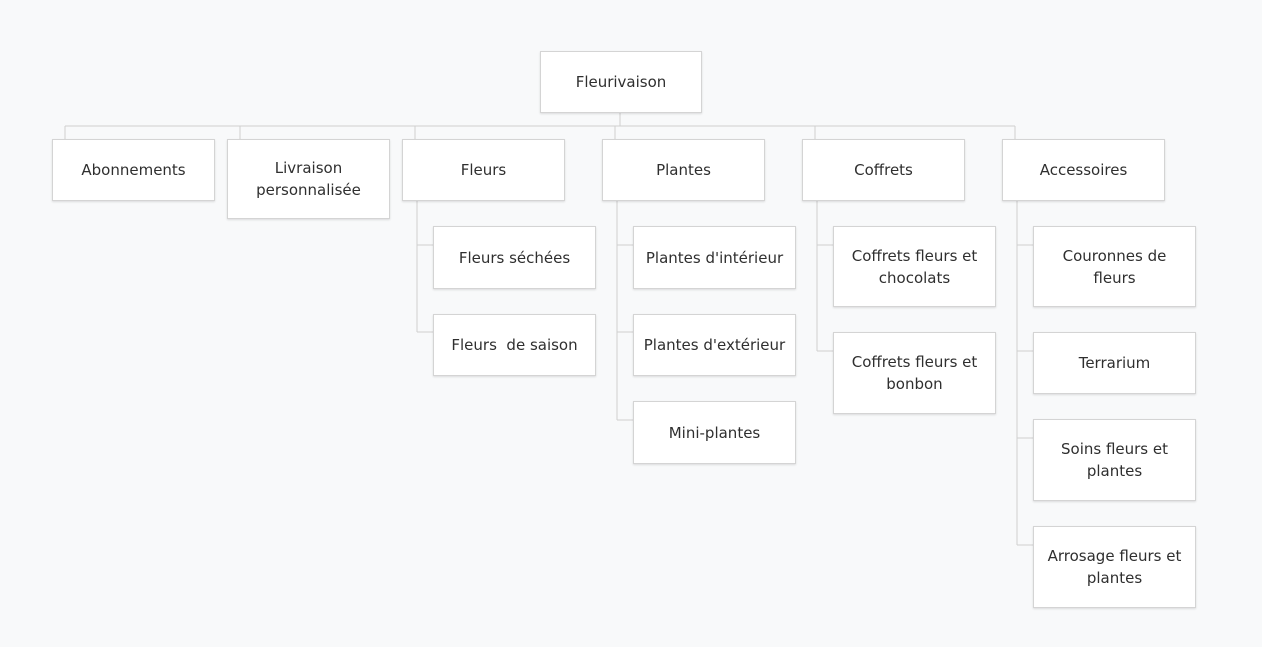  What do you see at coordinates (914, 373) in the screenshot?
I see `page-coffrets-fleurs-bonbon: Coffrets fleurs et bonbon` at bounding box center [914, 373].